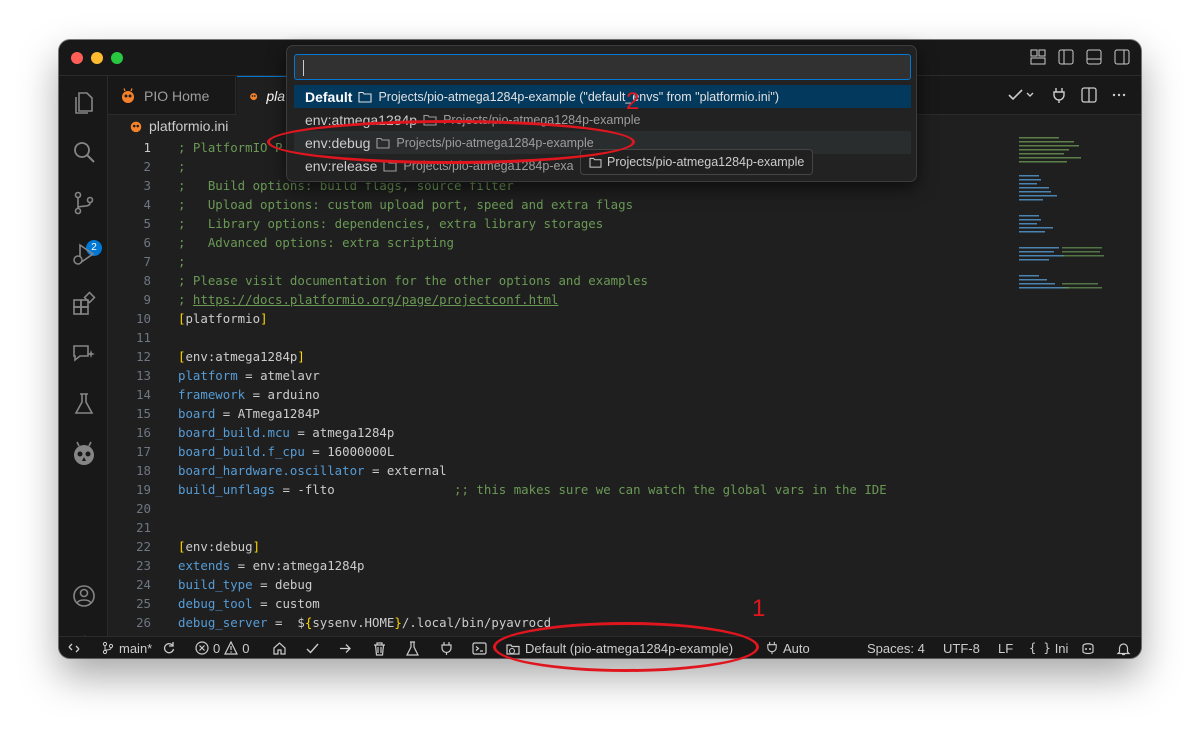 The width and height of the screenshot is (1200, 736). Describe the element at coordinates (147, 242) in the screenshot. I see `line-number: 6` at that location.